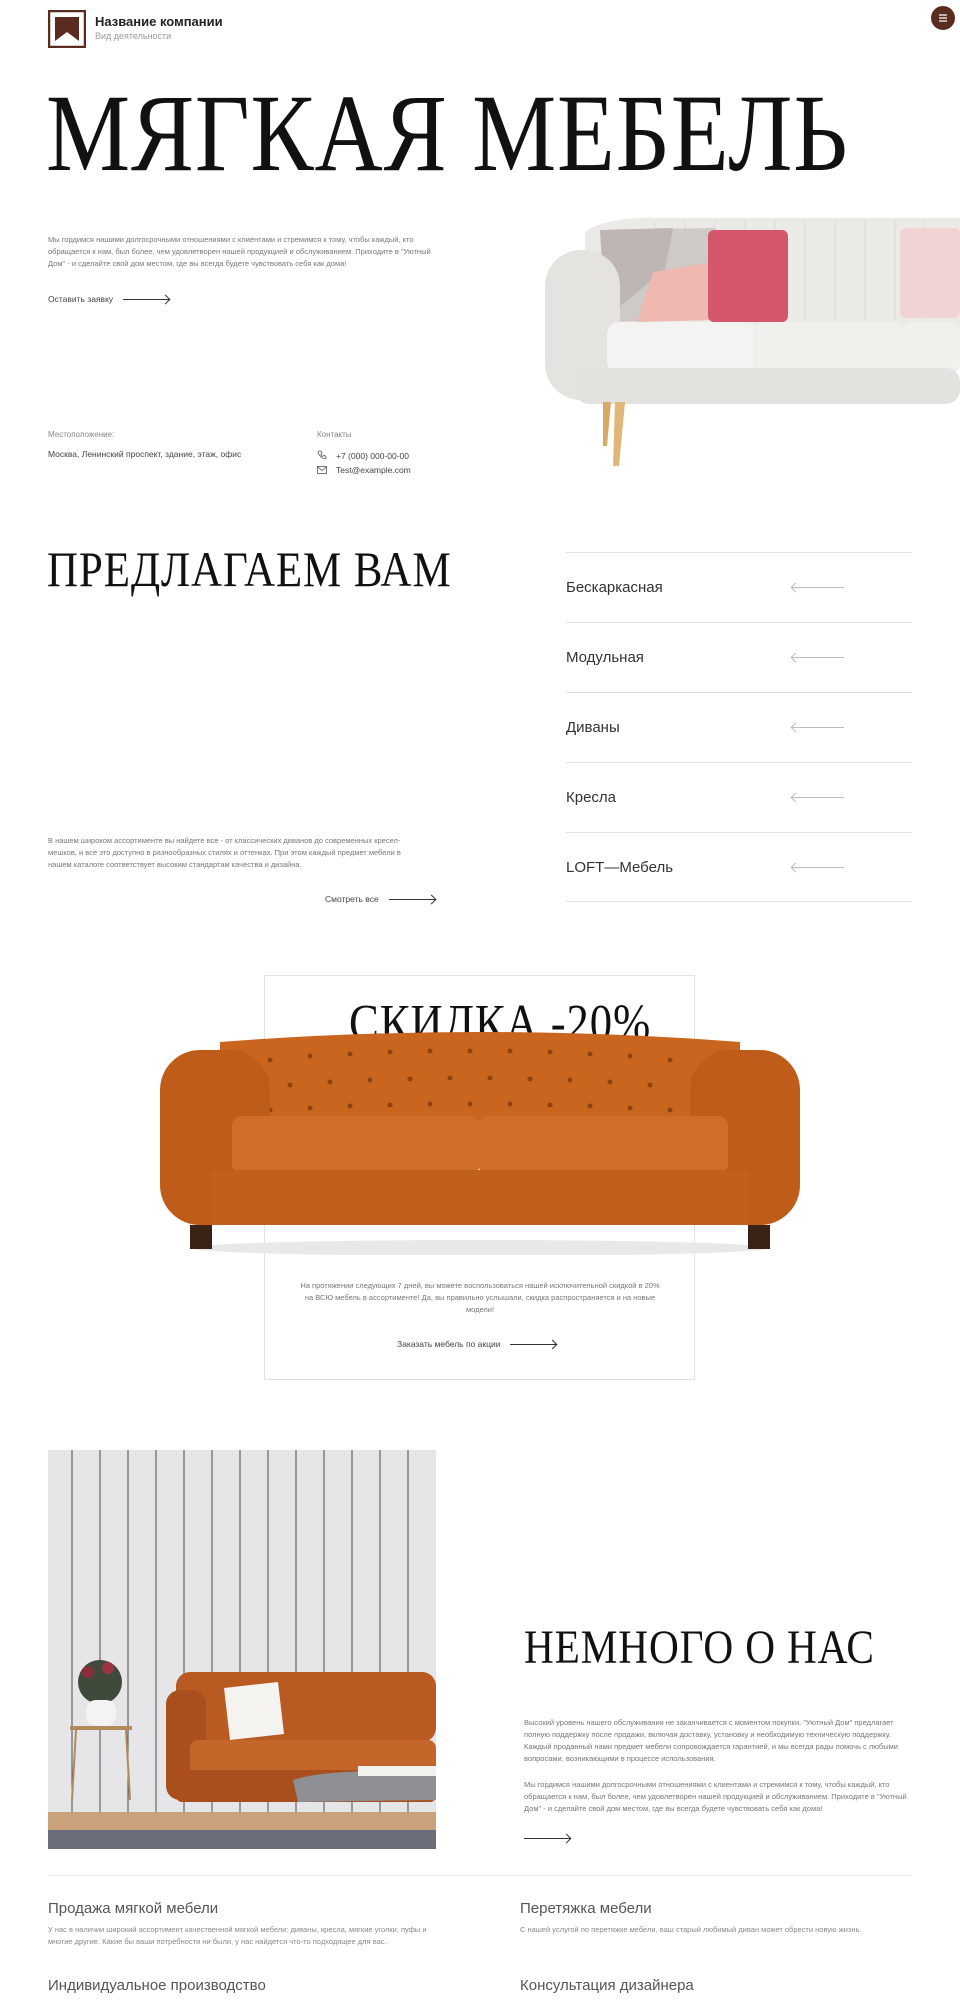  I want to click on category-label: Кресла, so click(591, 797).